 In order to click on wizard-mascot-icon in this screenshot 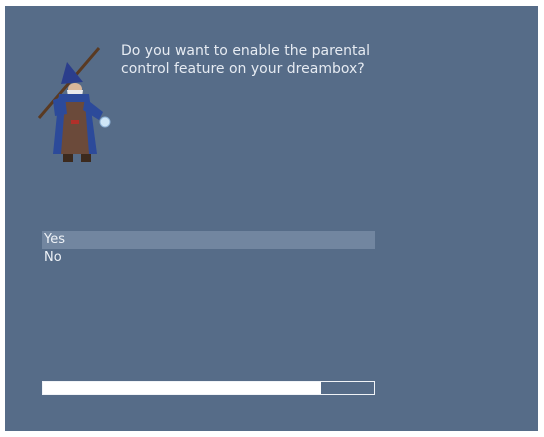, I will do `click(74, 104)`.